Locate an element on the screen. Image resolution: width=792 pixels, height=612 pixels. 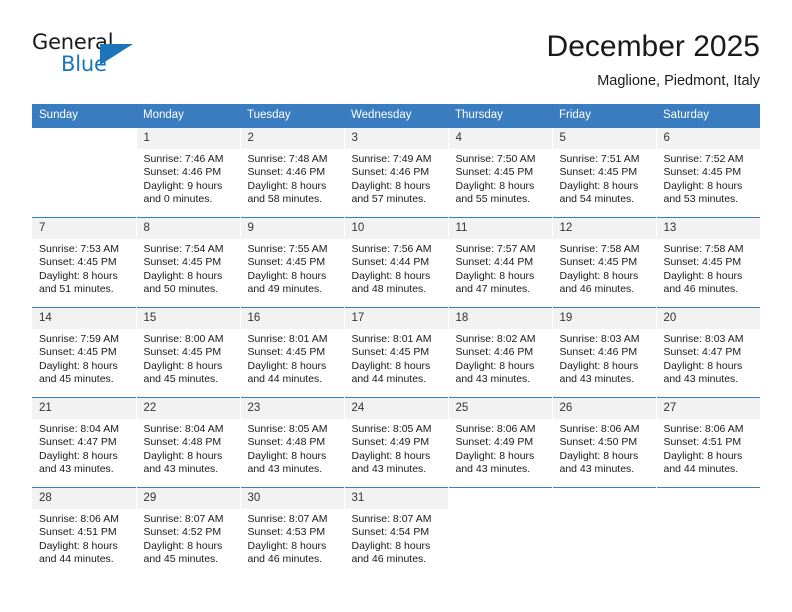
sunset-text: Sunset: 4:50 PM is located at coordinates (598, 442).